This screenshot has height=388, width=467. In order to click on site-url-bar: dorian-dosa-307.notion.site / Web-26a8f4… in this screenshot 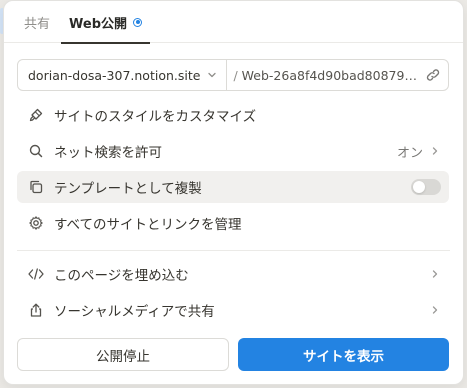, I will do `click(233, 75)`.